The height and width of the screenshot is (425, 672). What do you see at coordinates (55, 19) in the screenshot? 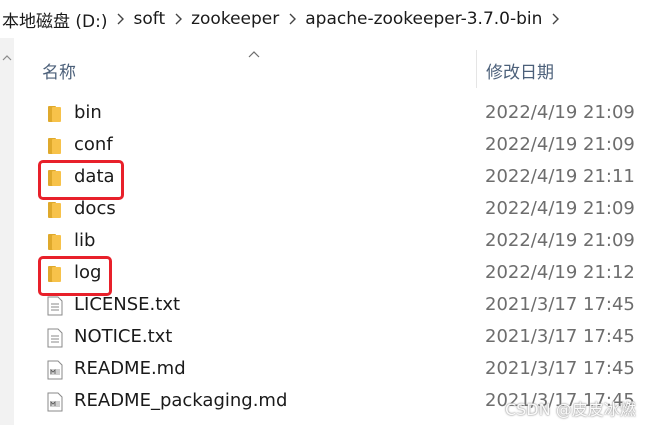
I see `breadcrumb-item-drive: 本地磁盘 (D:)` at bounding box center [55, 19].